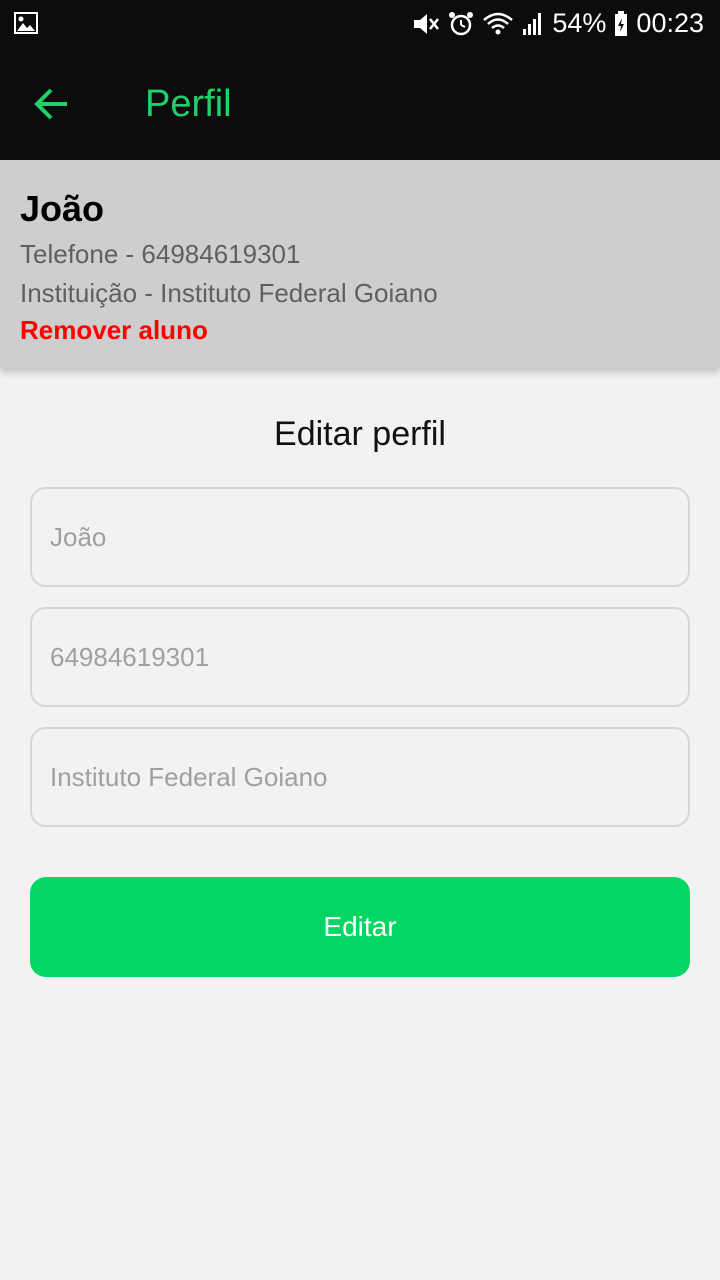 The width and height of the screenshot is (720, 1280). What do you see at coordinates (114, 330) in the screenshot?
I see `remove-student-link: Remover aluno` at bounding box center [114, 330].